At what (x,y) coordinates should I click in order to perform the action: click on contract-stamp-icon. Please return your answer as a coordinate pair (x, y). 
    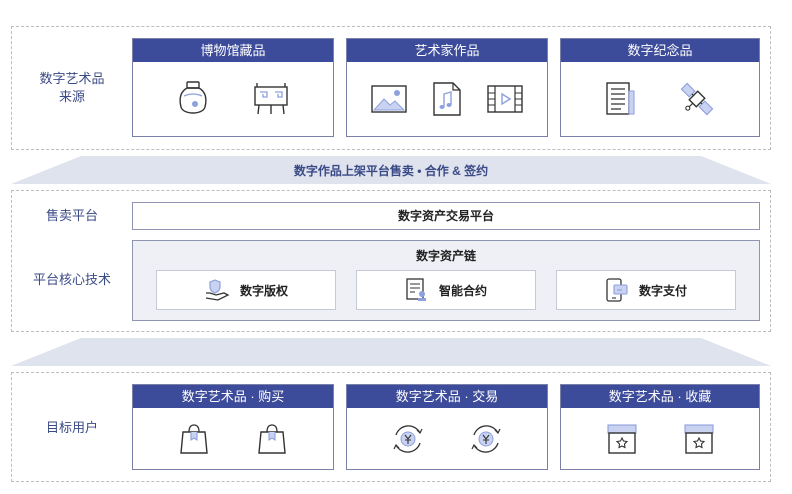
    Looking at the image, I should click on (416, 289).